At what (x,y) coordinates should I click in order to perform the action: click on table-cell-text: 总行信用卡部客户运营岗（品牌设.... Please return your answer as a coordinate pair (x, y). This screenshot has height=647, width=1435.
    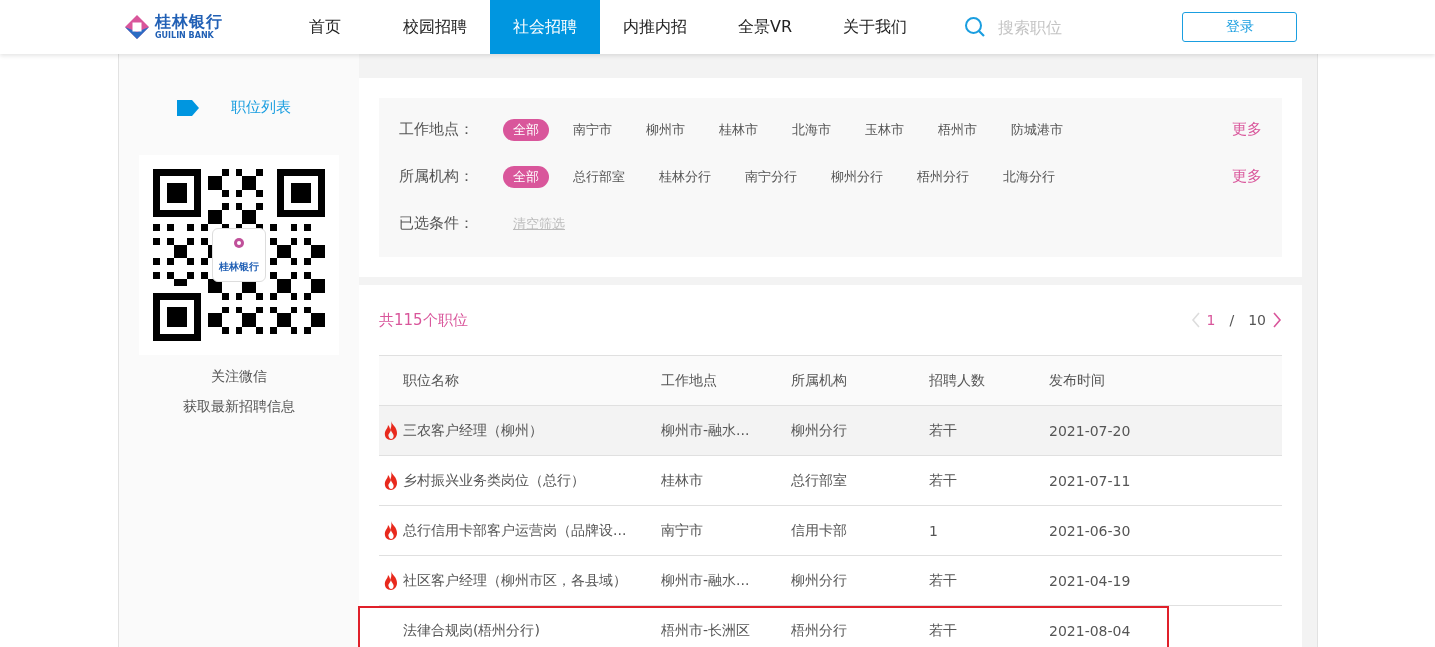
    Looking at the image, I should click on (515, 530).